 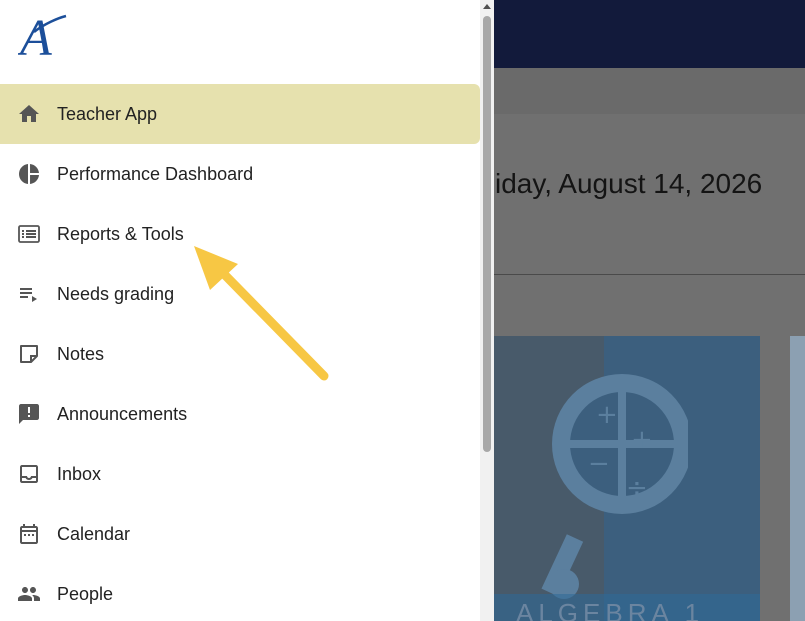 I want to click on nav-item-people: People, so click(x=240, y=592).